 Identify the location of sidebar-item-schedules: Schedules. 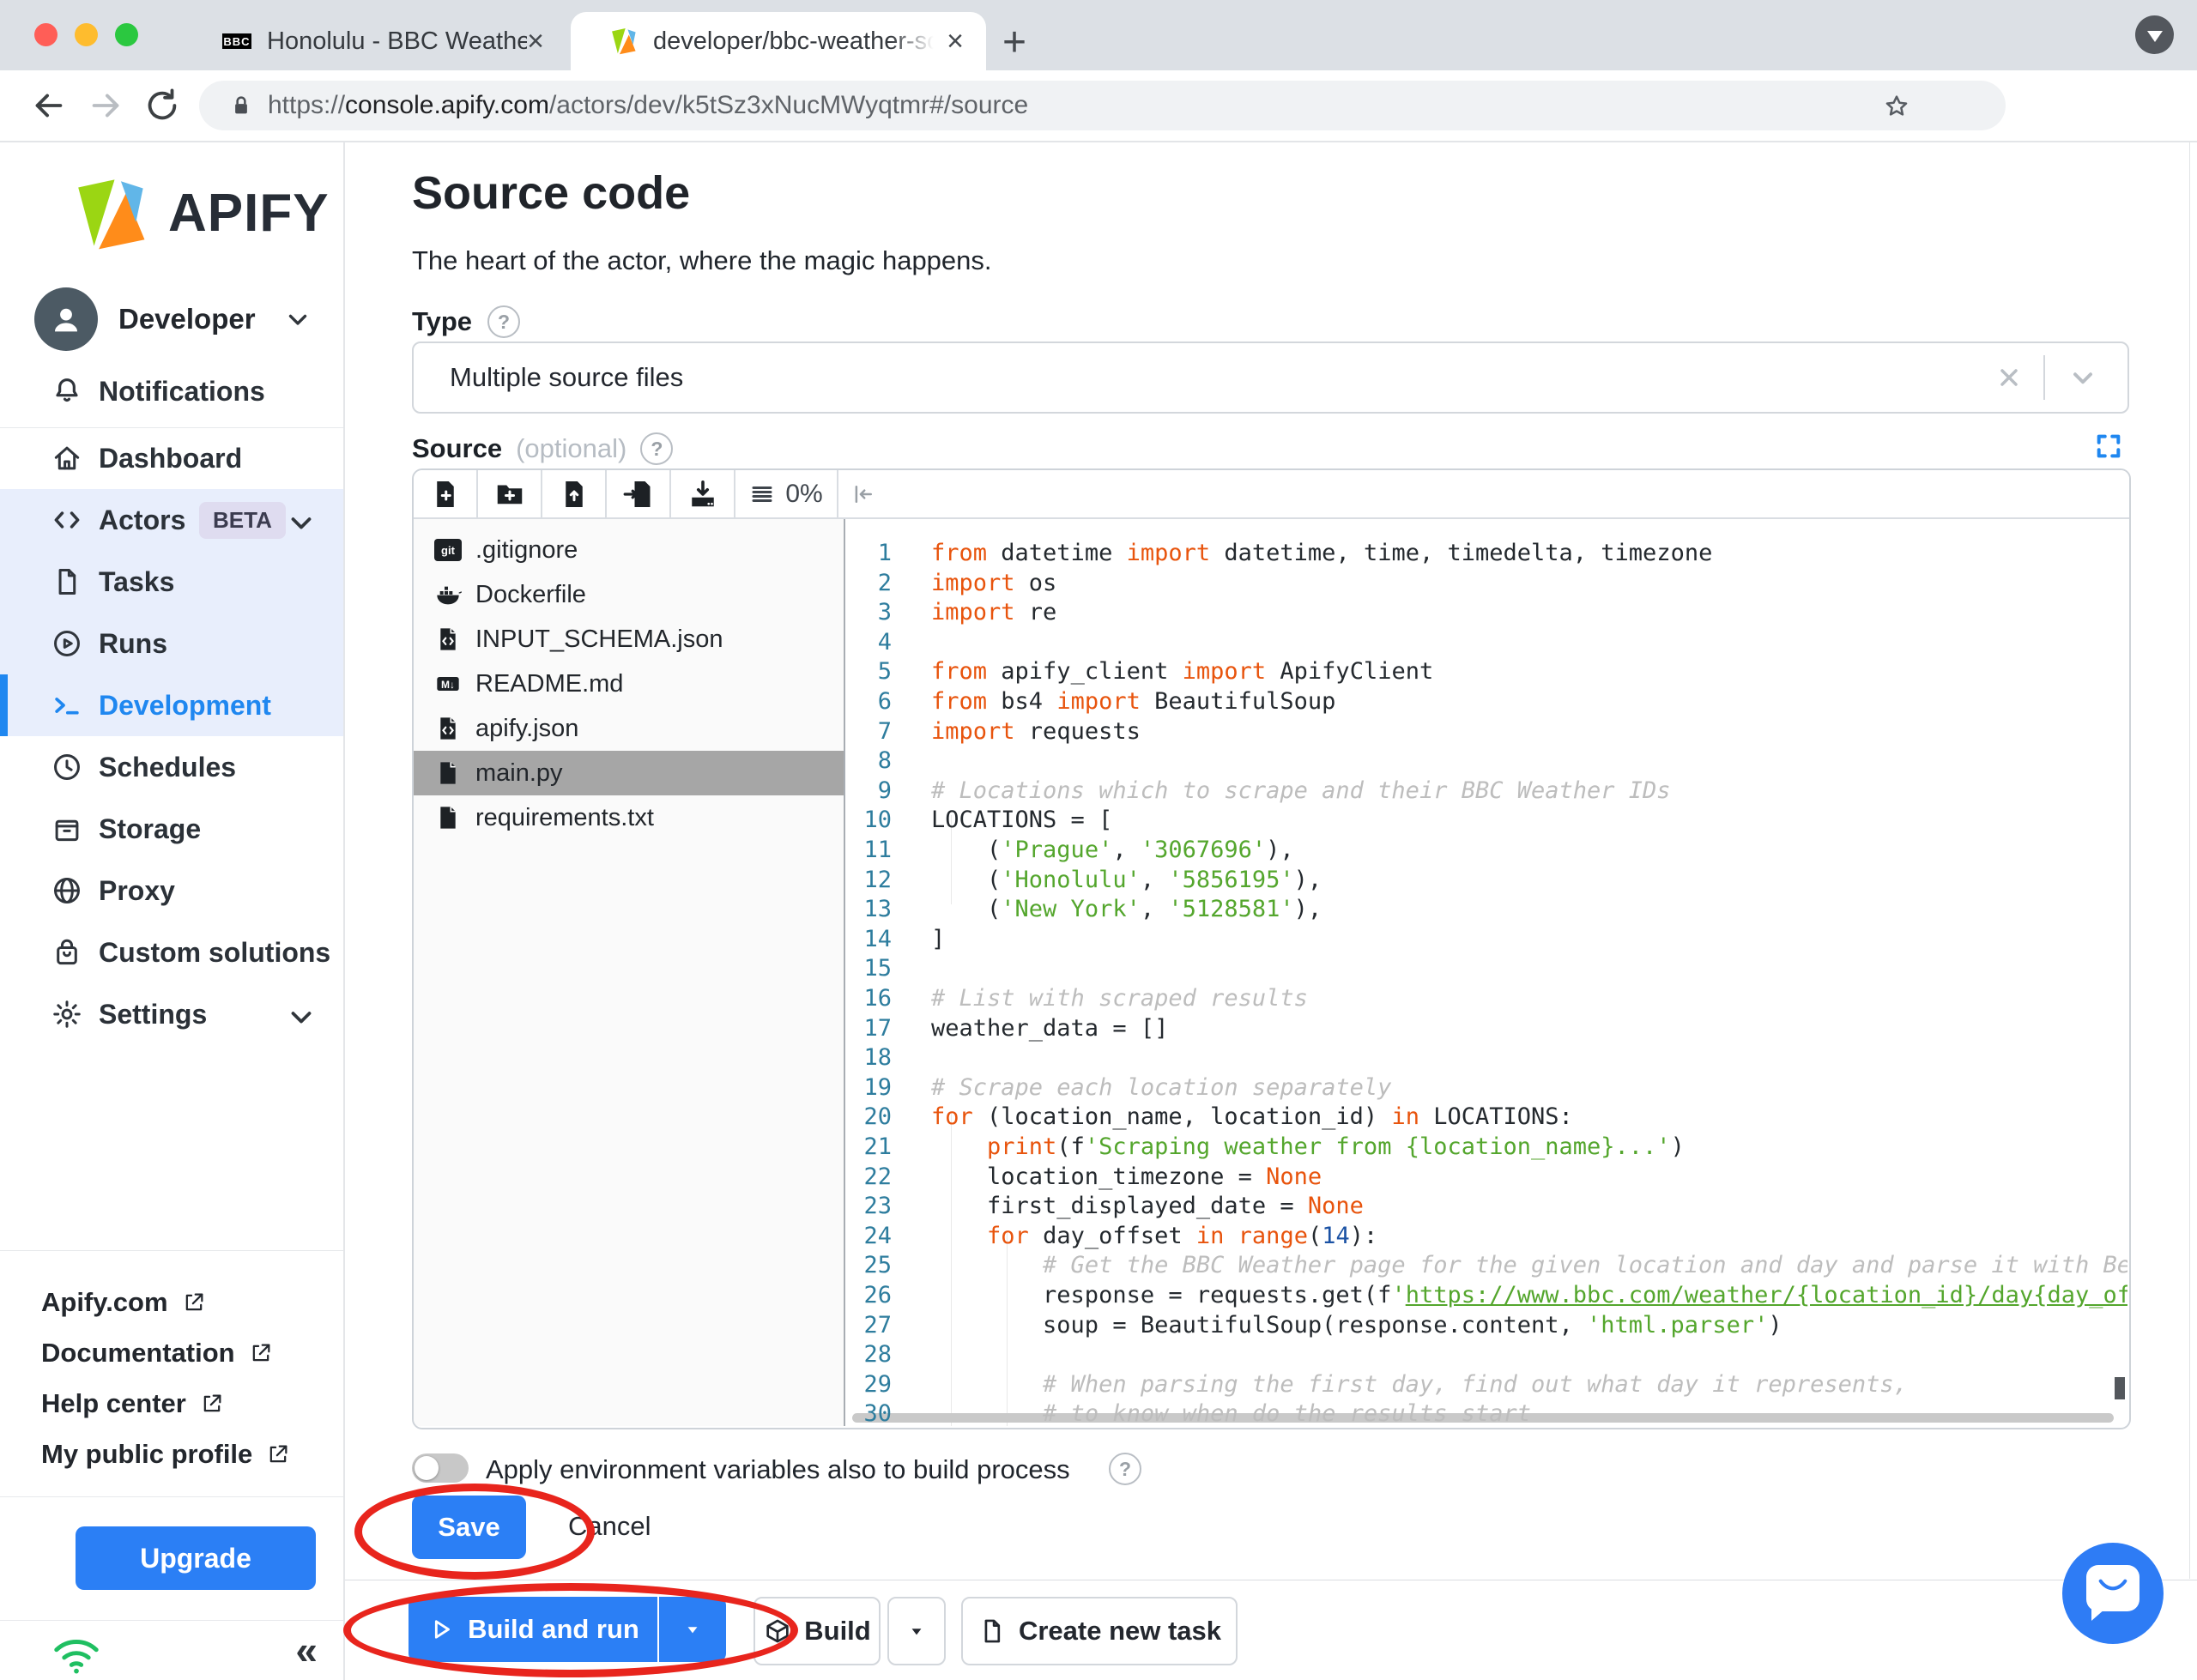
(171, 767).